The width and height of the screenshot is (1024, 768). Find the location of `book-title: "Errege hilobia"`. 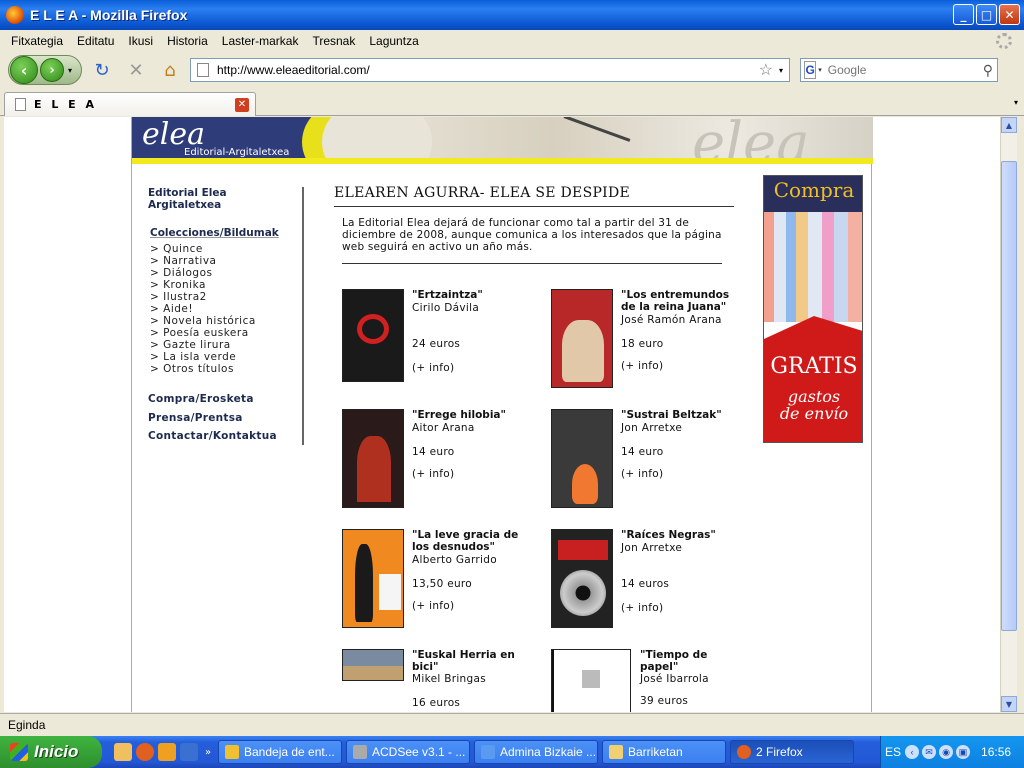

book-title: "Errege hilobia" is located at coordinates (472, 415).